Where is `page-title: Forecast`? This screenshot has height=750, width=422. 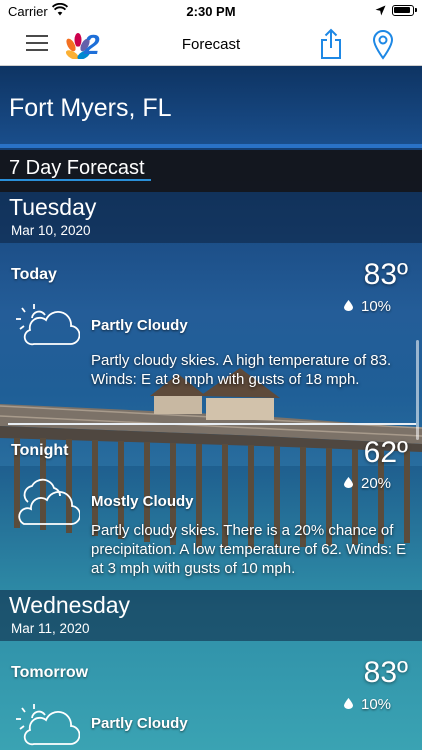
page-title: Forecast is located at coordinates (211, 44).